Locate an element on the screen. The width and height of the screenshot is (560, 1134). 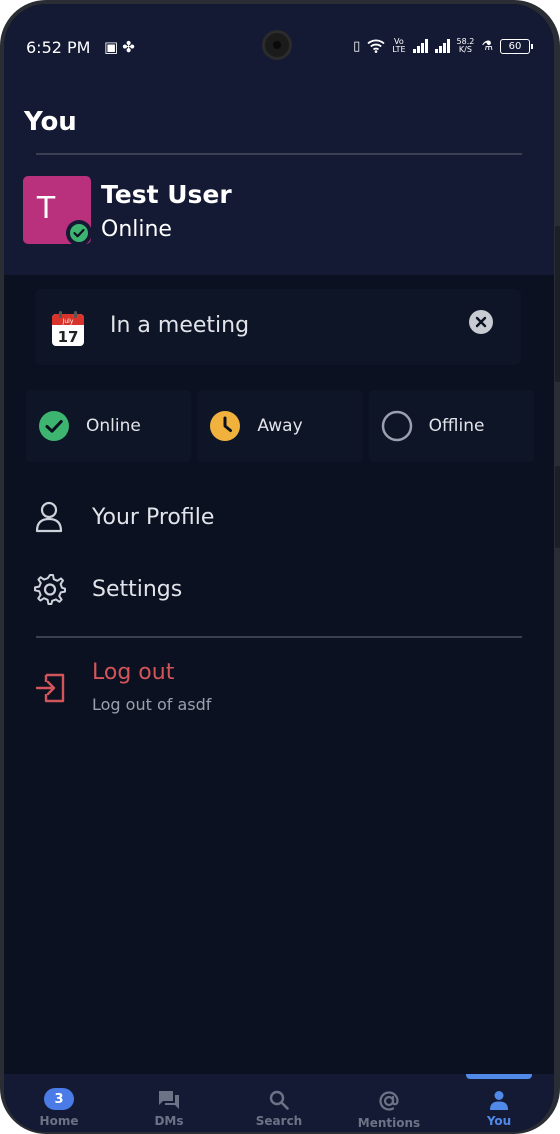
custom-status-card: July 17 In a meeting is located at coordinates (278, 327).